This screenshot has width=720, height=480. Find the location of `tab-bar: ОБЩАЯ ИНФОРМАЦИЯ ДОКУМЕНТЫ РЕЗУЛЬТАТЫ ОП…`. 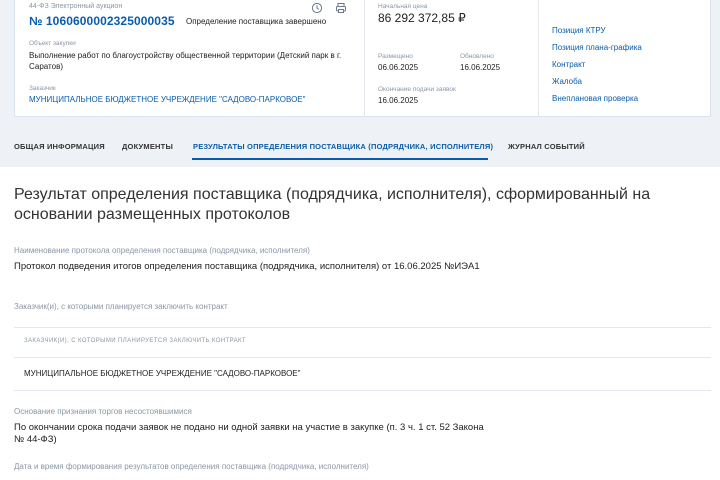

tab-bar: ОБЩАЯ ИНФОРМАЦИЯ ДОКУМЕНТЫ РЕЗУЛЬТАТЫ ОП… is located at coordinates (360, 145).